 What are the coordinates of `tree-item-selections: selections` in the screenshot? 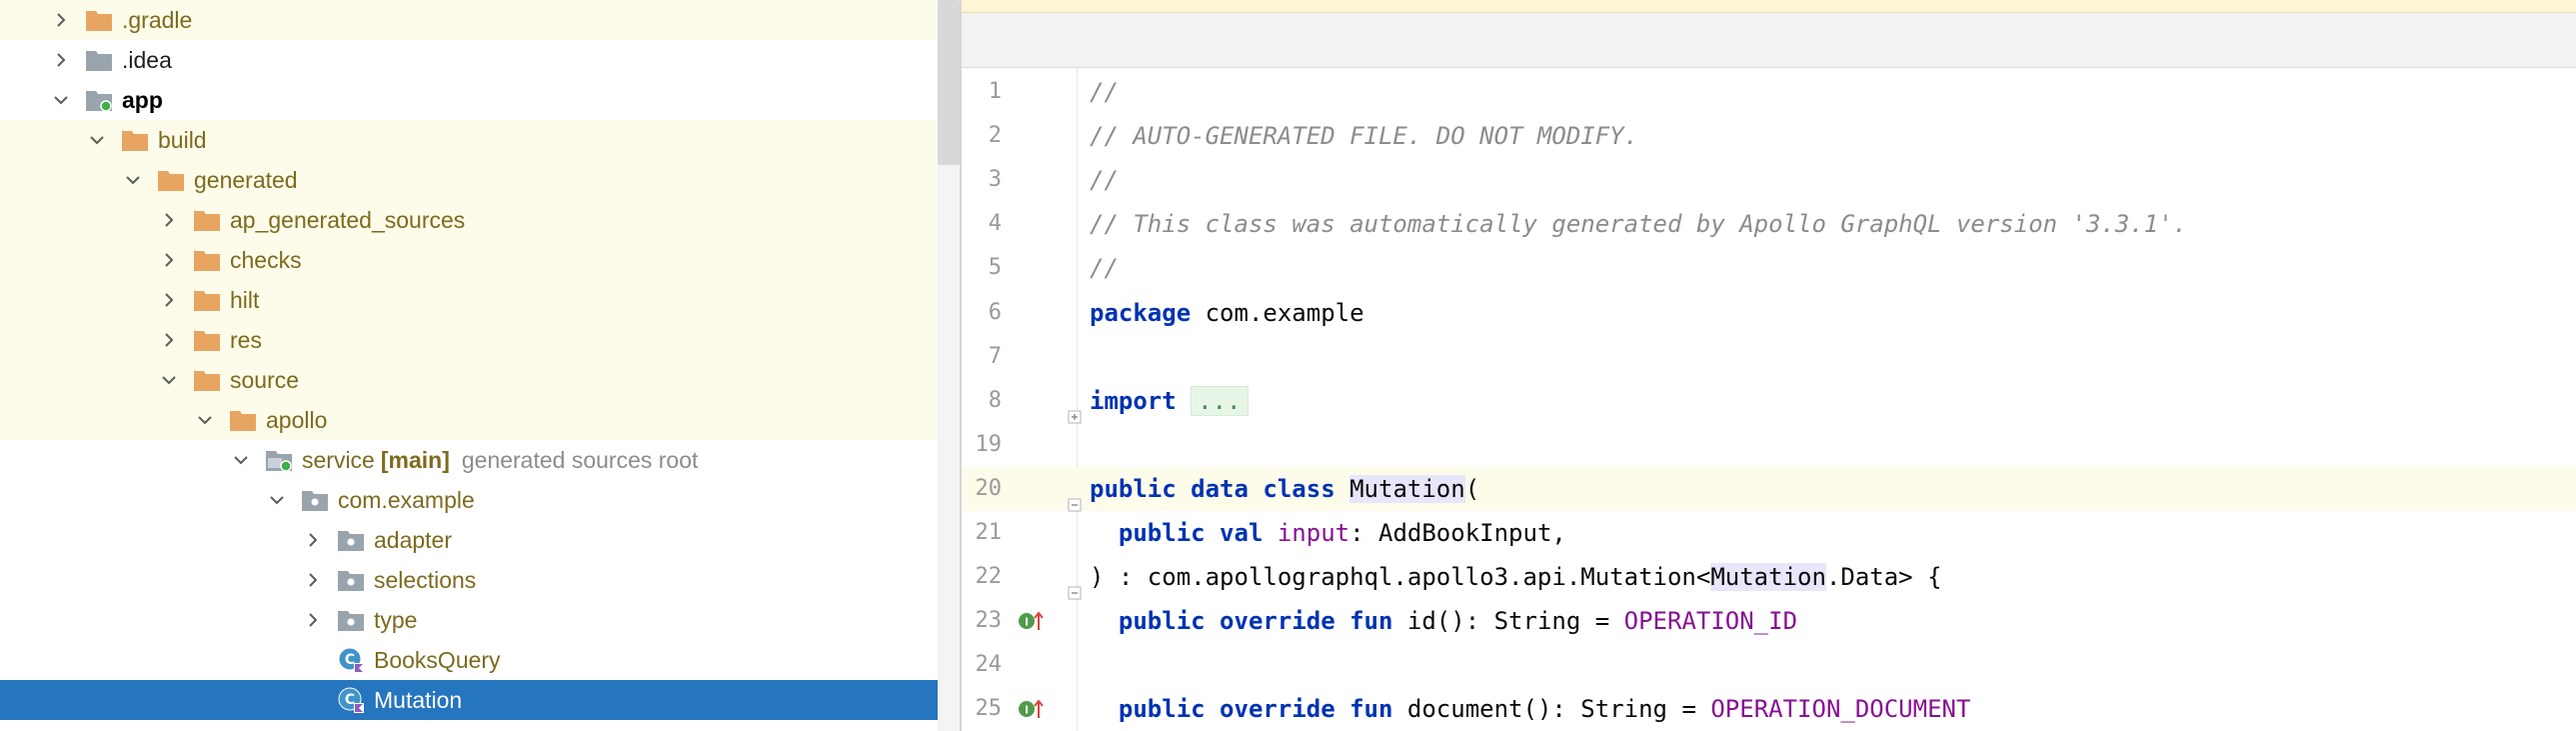 It's located at (469, 580).